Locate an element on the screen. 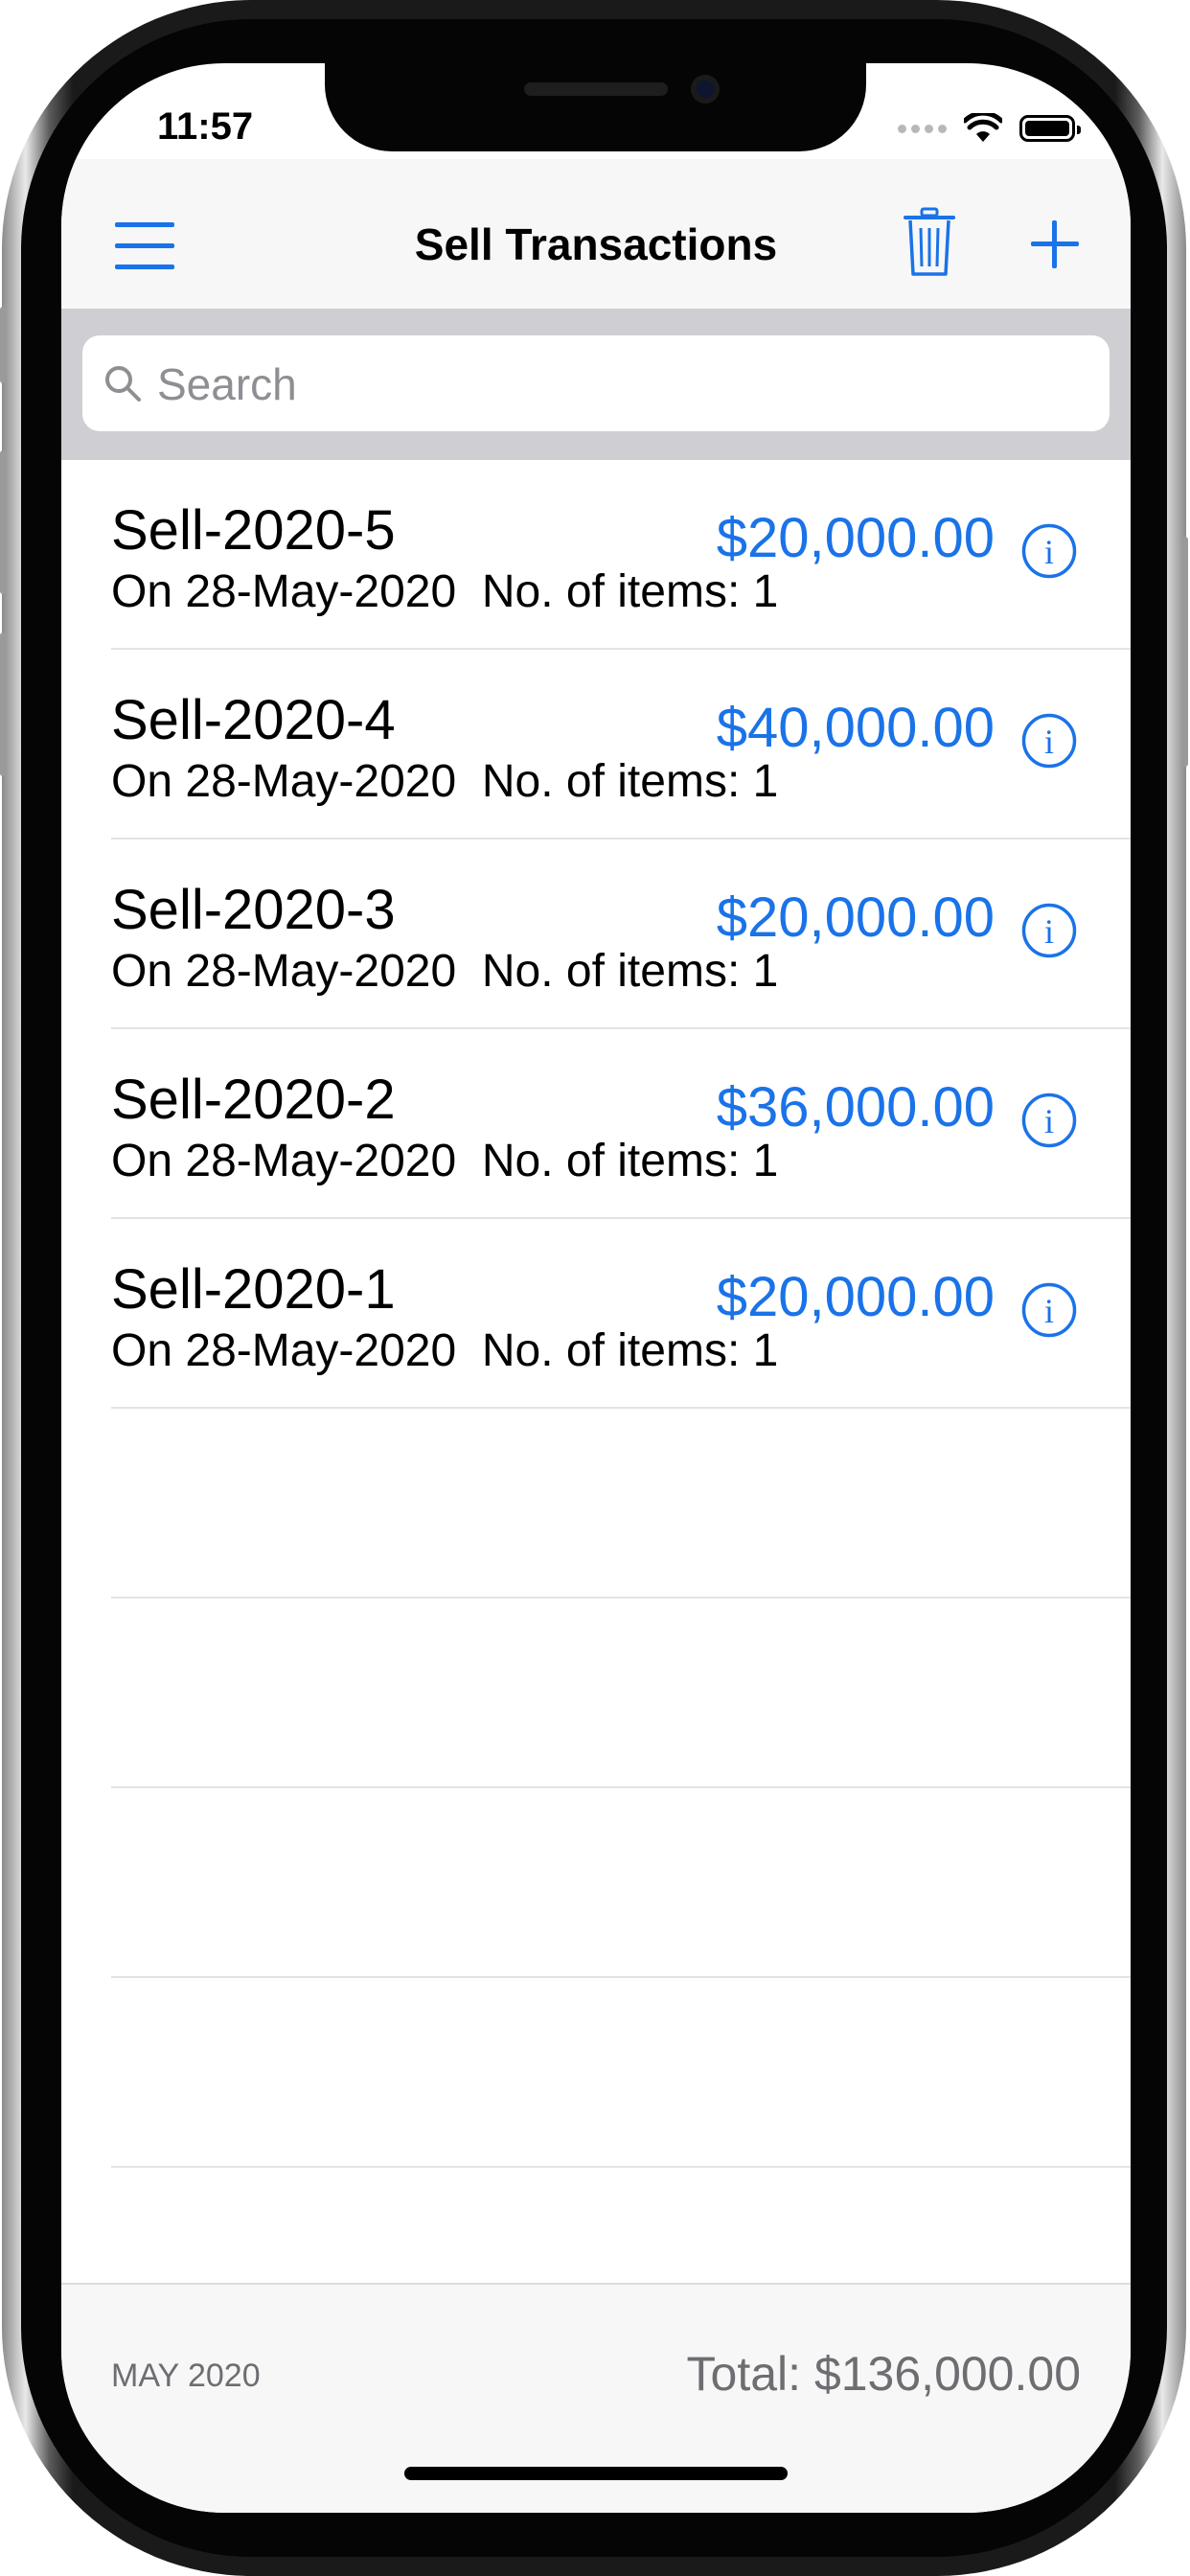 Image resolution: width=1190 pixels, height=2576 pixels. transaction-id: Sell-2020-3 is located at coordinates (254, 910).